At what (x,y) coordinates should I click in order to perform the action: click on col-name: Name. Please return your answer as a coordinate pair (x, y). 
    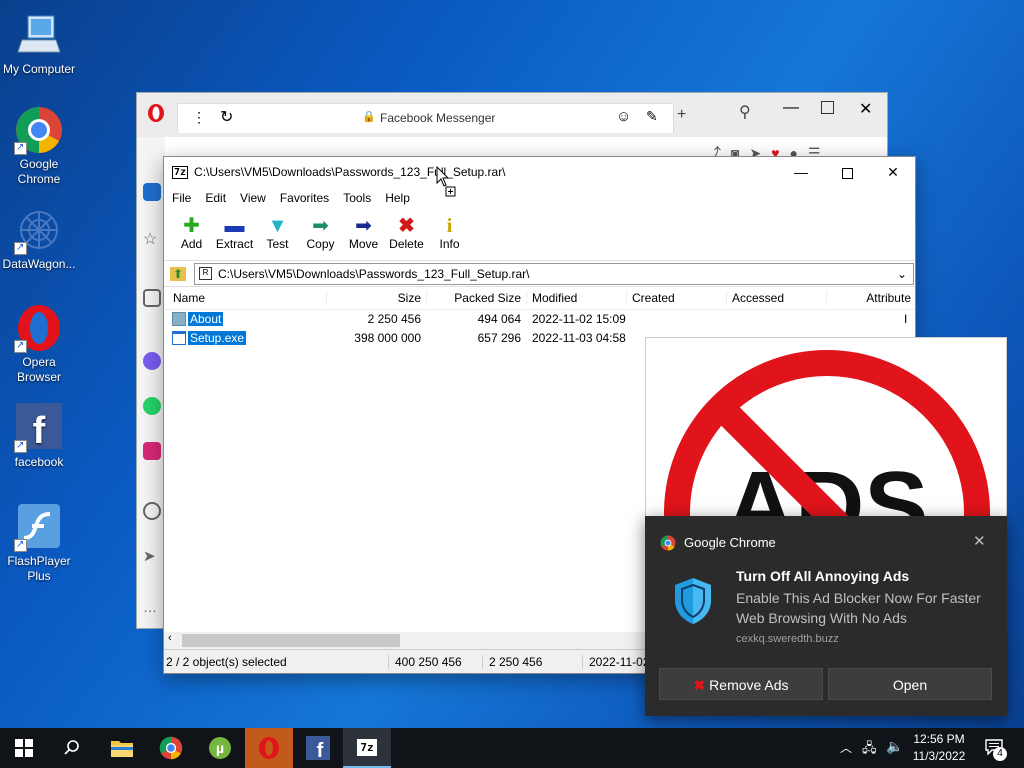
    Looking at the image, I should click on (189, 298).